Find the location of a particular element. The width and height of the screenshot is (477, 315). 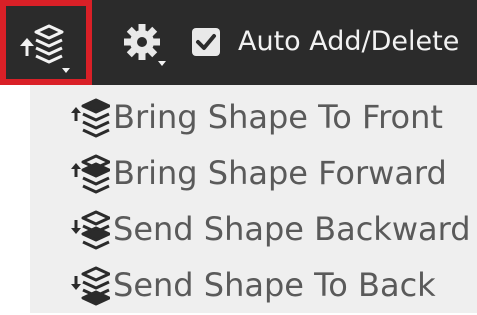

menu-item-label: Bring Shape Forward is located at coordinates (280, 173).